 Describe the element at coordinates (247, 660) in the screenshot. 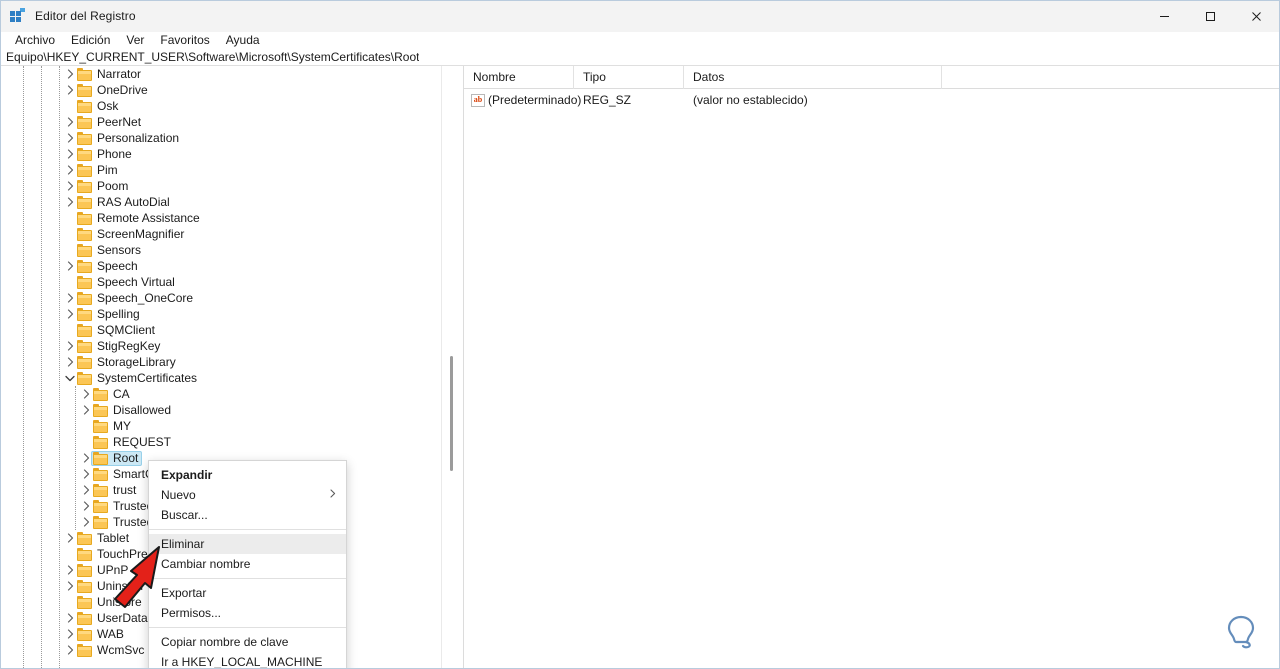

I see `context-menu-item-ir-a-hkey-local-machine: Ir a HKEY_LOCAL_MACHINE` at that location.